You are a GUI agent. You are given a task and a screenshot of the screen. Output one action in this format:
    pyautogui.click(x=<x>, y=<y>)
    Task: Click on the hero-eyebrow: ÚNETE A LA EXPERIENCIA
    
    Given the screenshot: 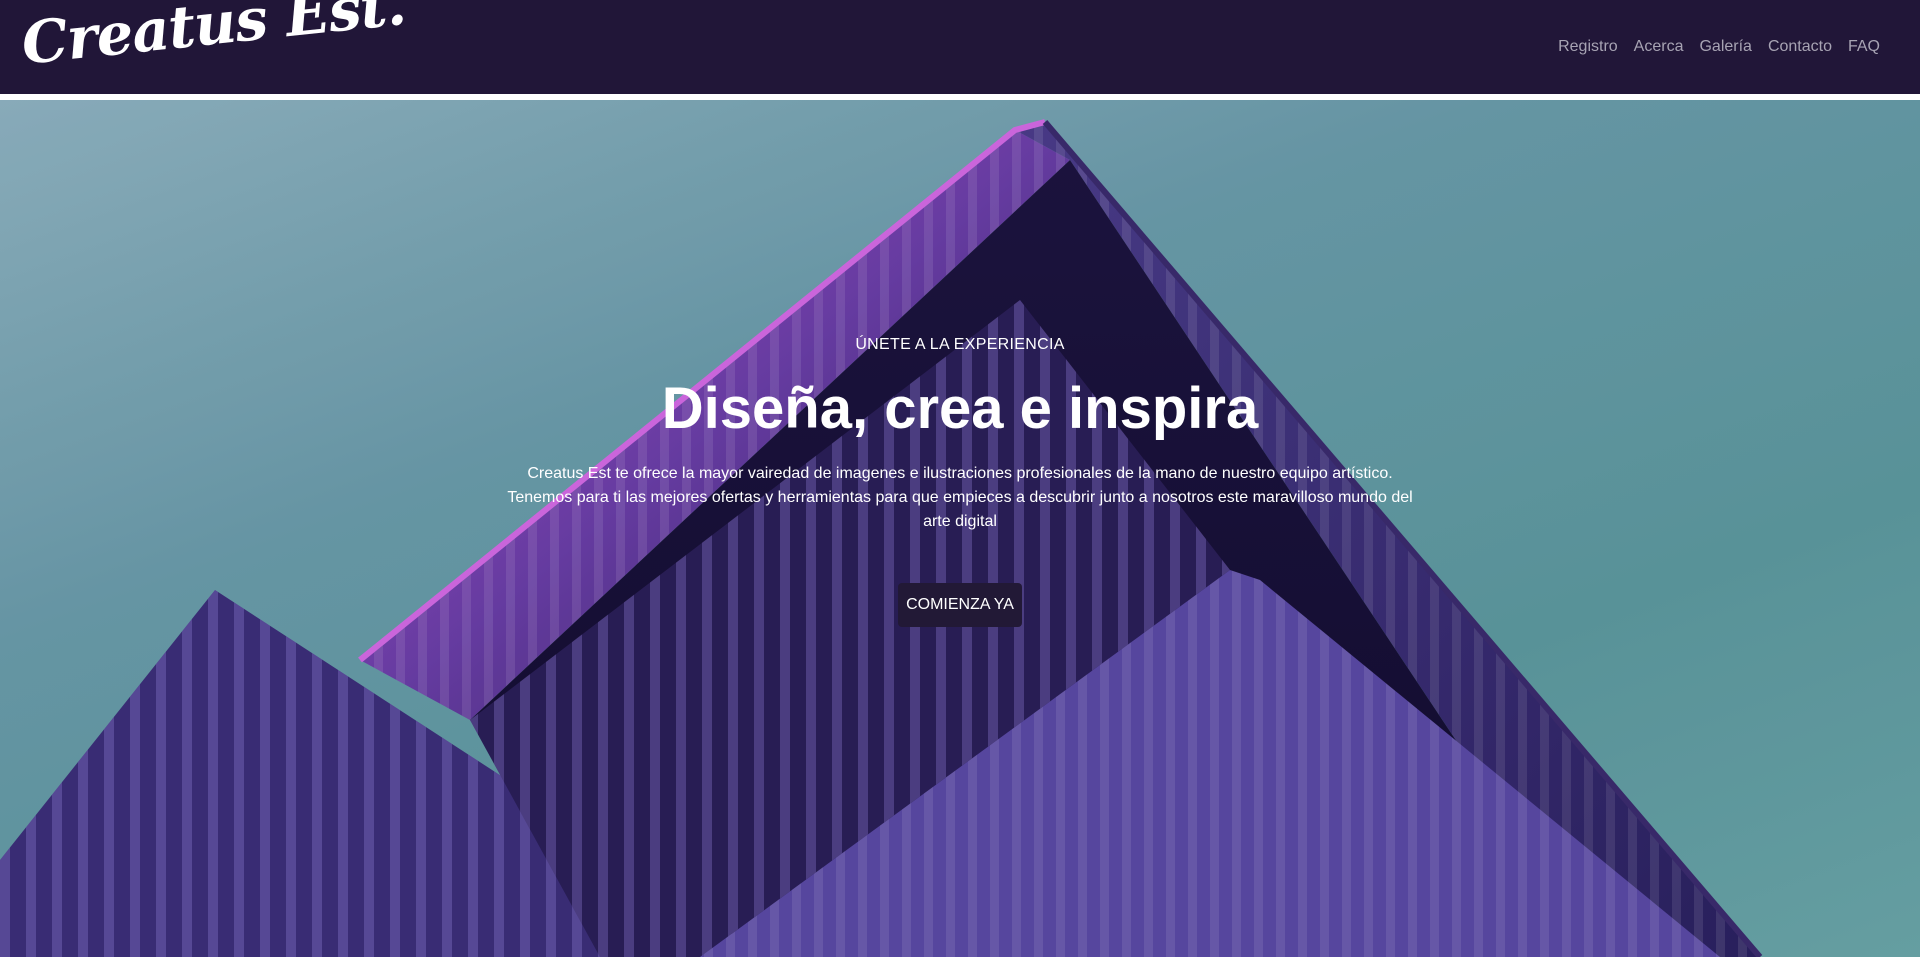 What is the action you would take?
    pyautogui.click(x=960, y=344)
    